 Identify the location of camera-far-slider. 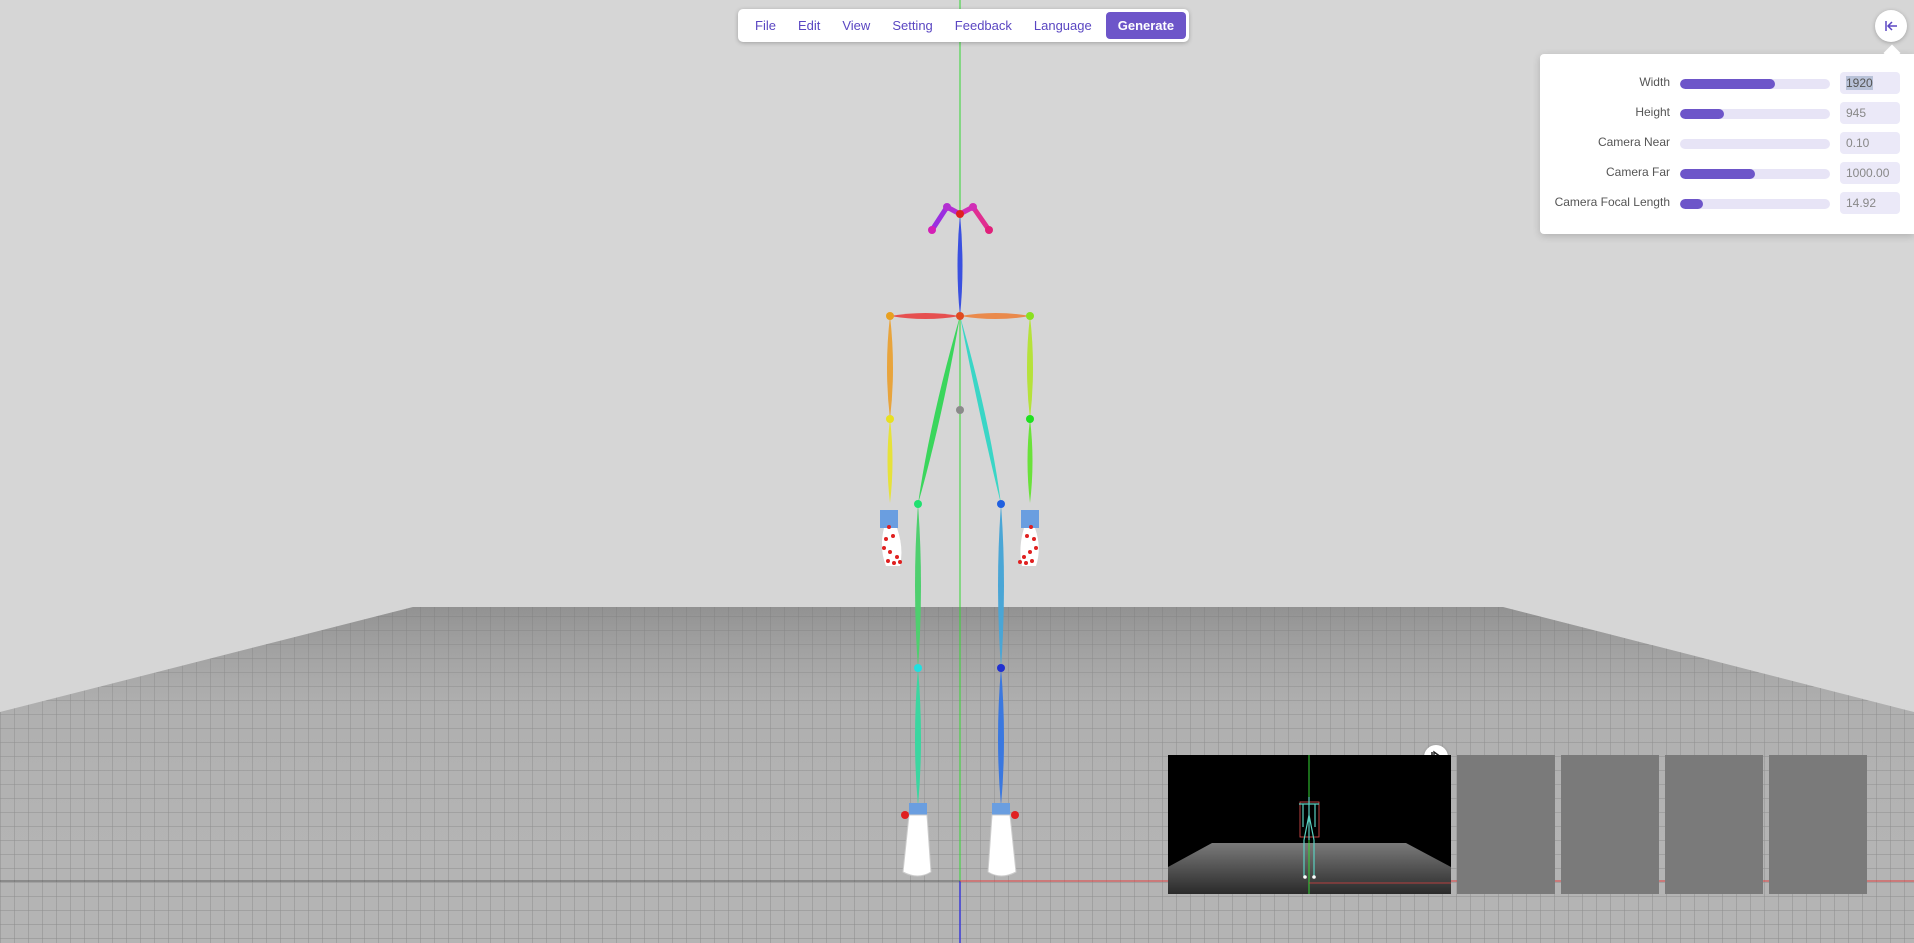
(1755, 174).